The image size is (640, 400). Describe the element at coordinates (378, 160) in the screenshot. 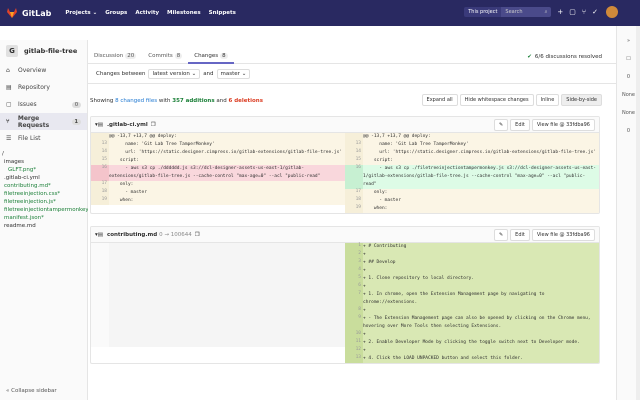

I see `line-code: script:` at that location.